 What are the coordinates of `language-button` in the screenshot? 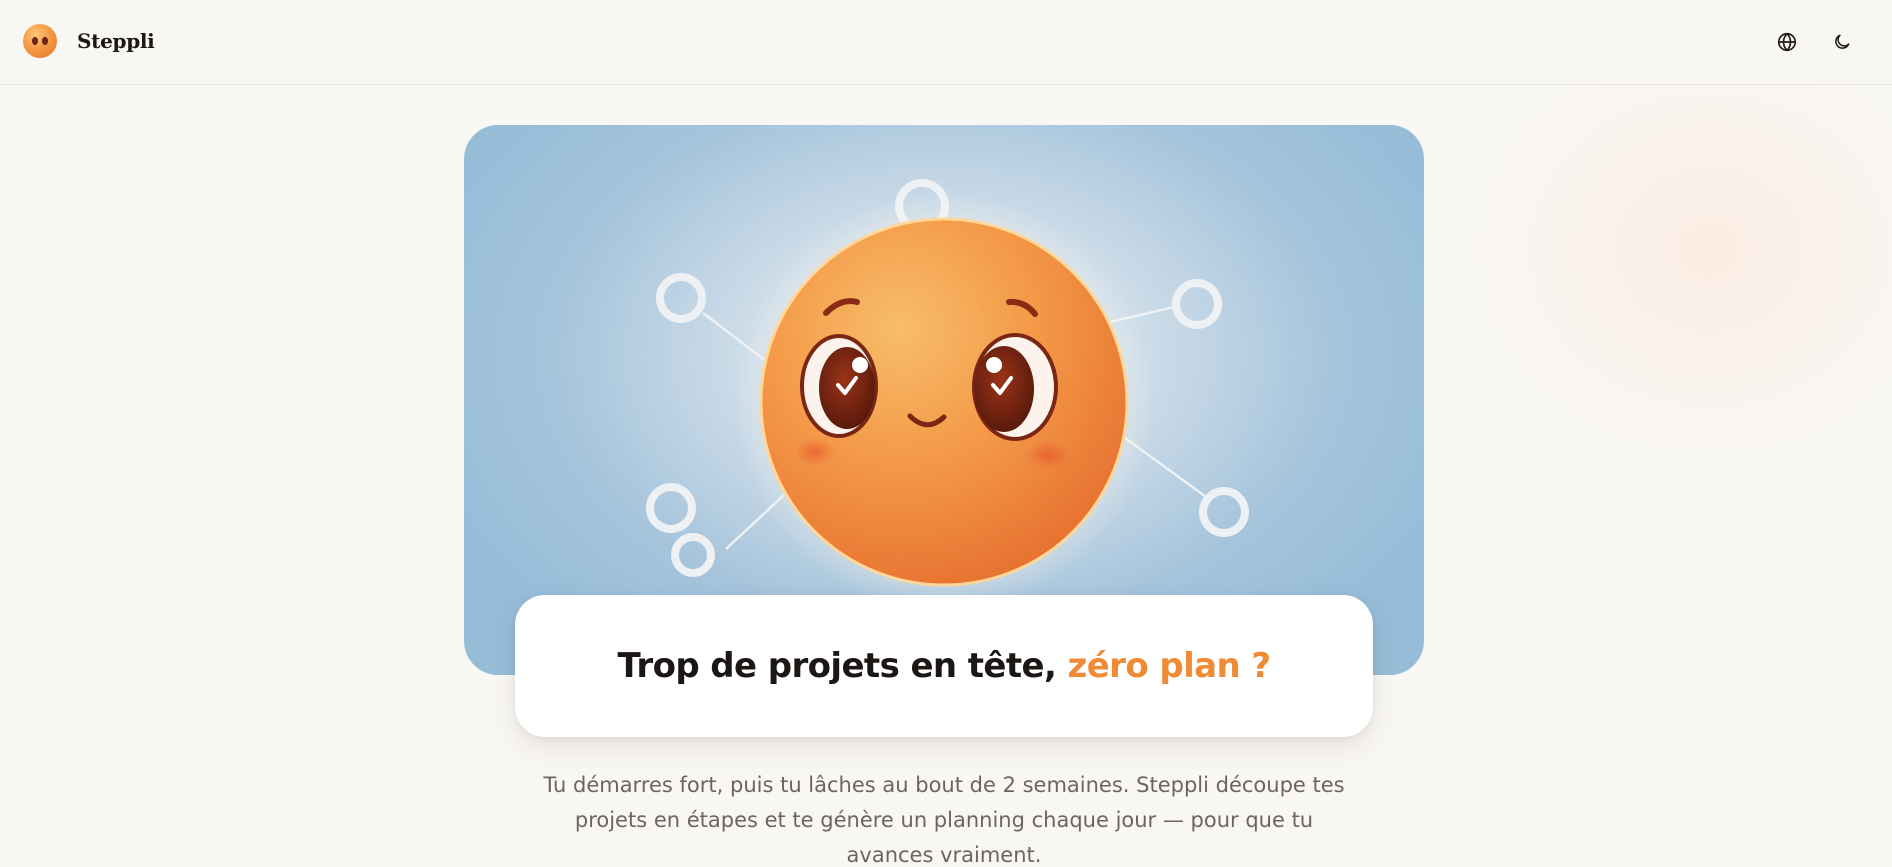 It's located at (1787, 42).